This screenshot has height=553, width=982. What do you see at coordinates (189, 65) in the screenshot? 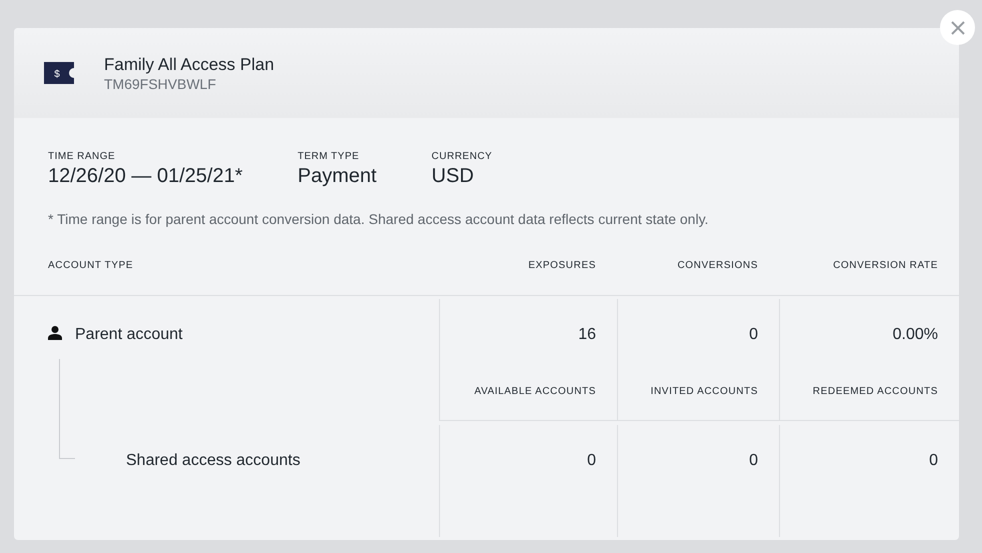
I see `plan-title: Family All Access Plan` at bounding box center [189, 65].